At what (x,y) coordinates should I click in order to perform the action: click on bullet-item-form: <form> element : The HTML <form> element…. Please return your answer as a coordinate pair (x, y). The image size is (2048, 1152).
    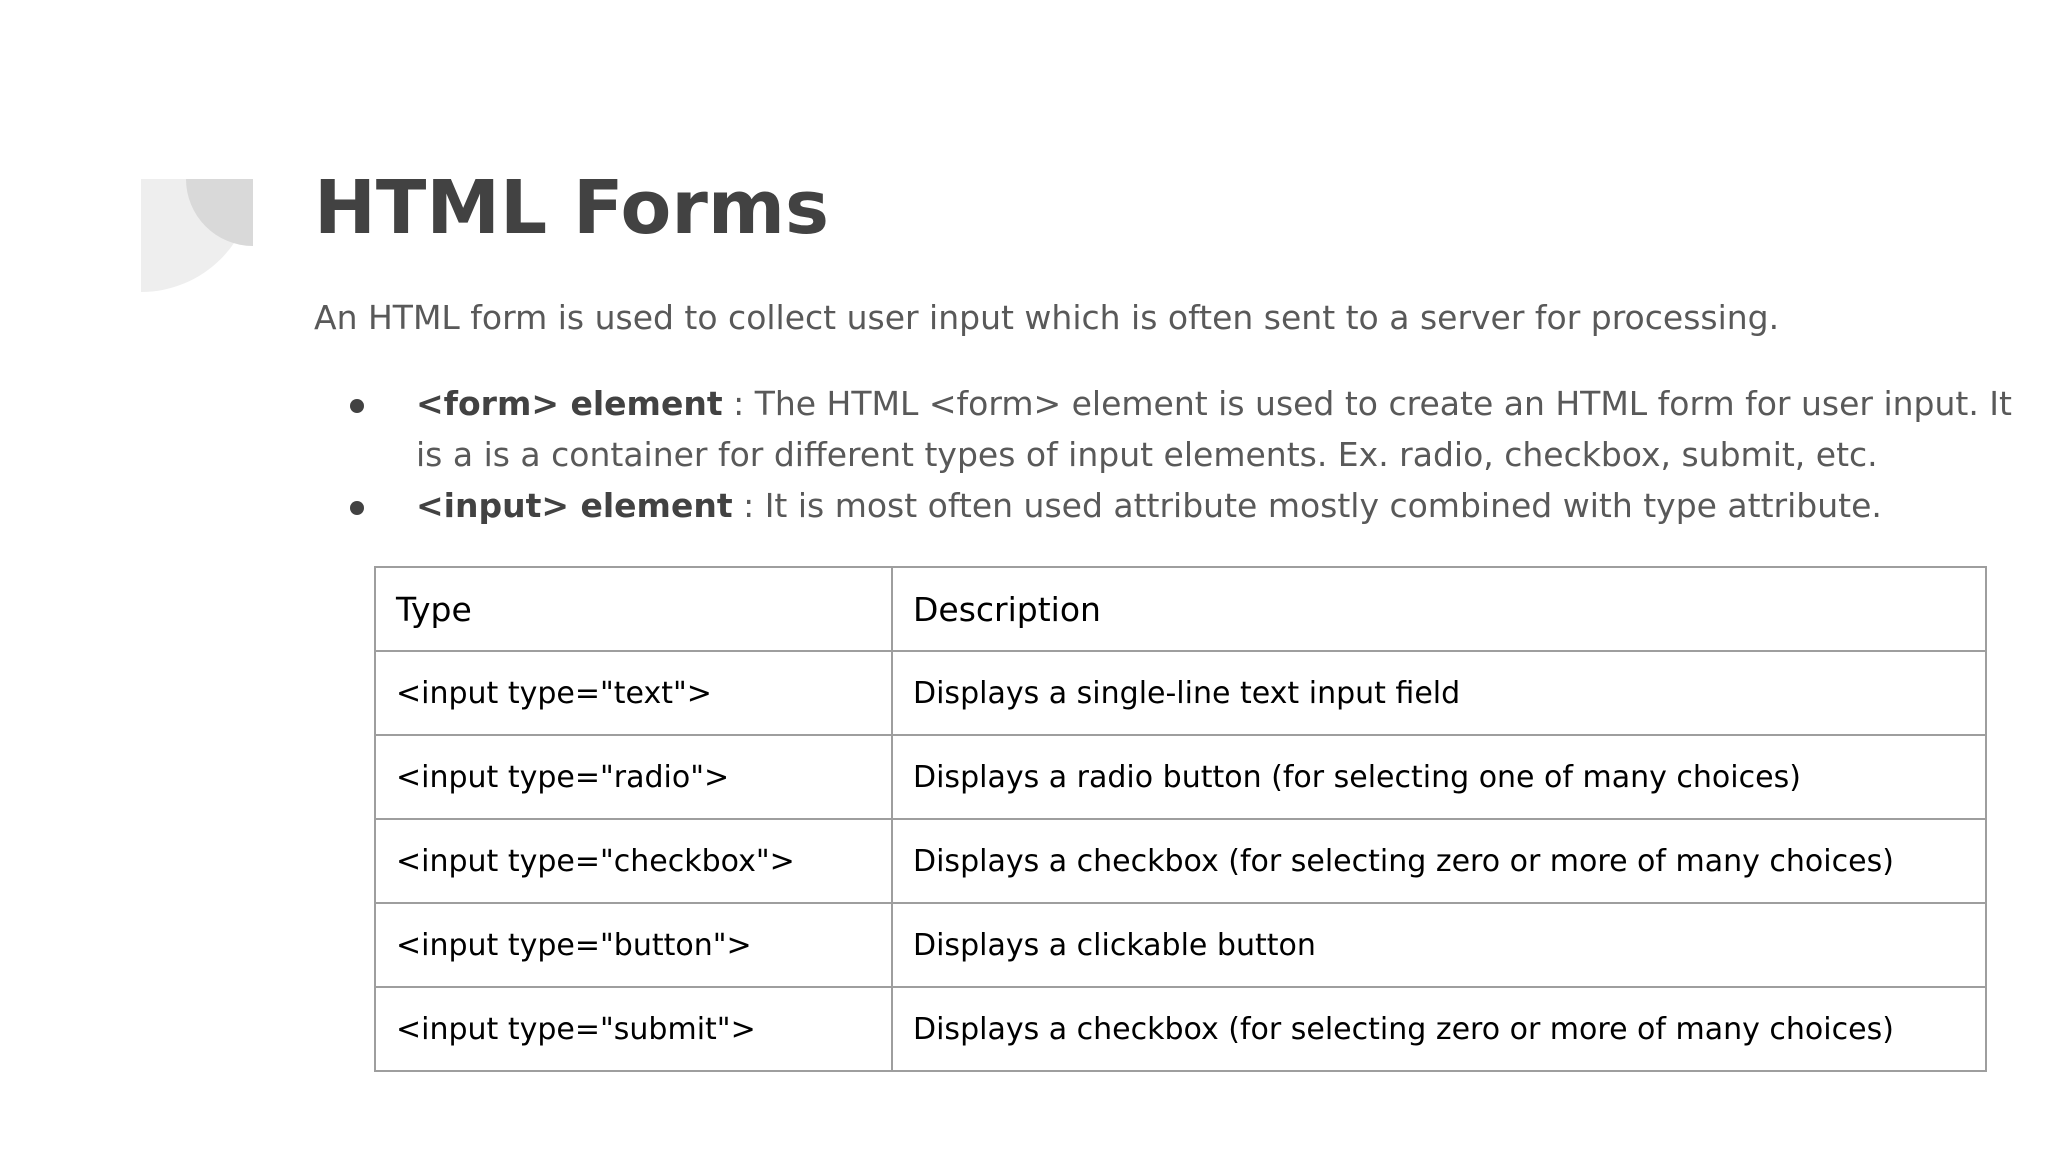
    Looking at the image, I should click on (1164, 429).